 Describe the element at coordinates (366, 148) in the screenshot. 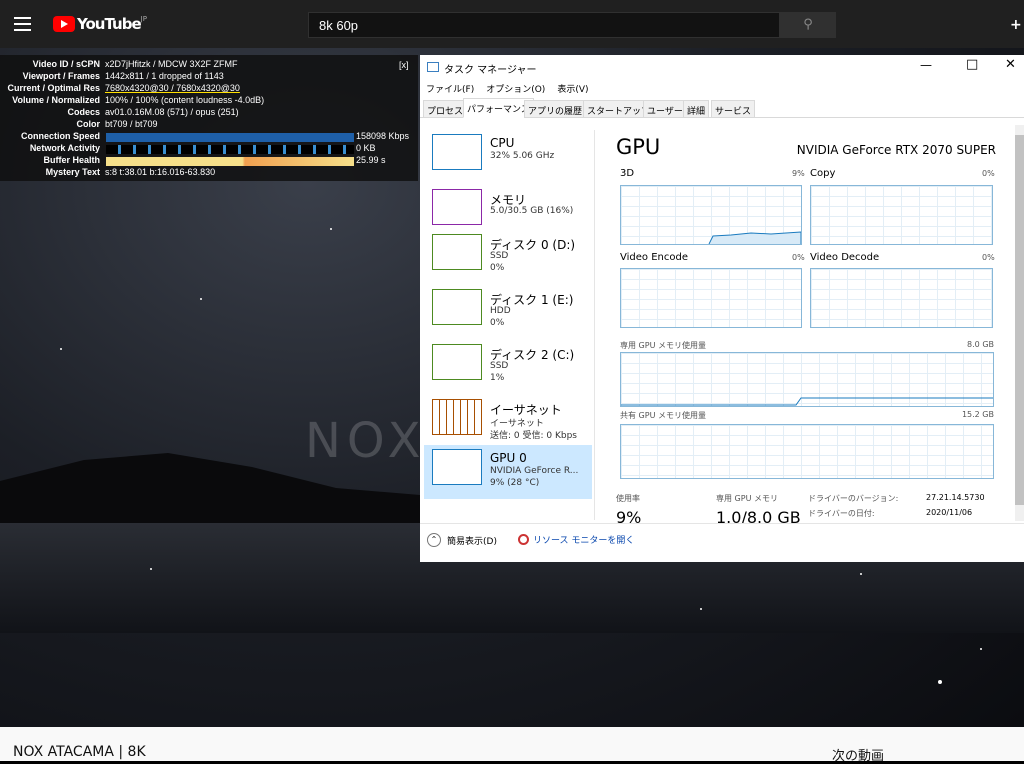

I see `stat-value: 0 KB` at that location.